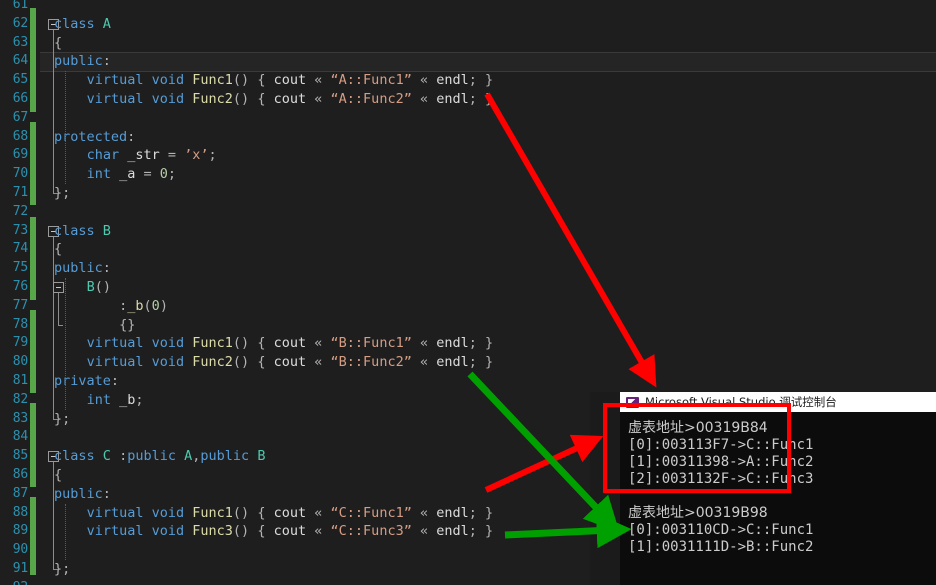 The width and height of the screenshot is (936, 585). What do you see at coordinates (20, 418) in the screenshot?
I see `line-number: 83` at bounding box center [20, 418].